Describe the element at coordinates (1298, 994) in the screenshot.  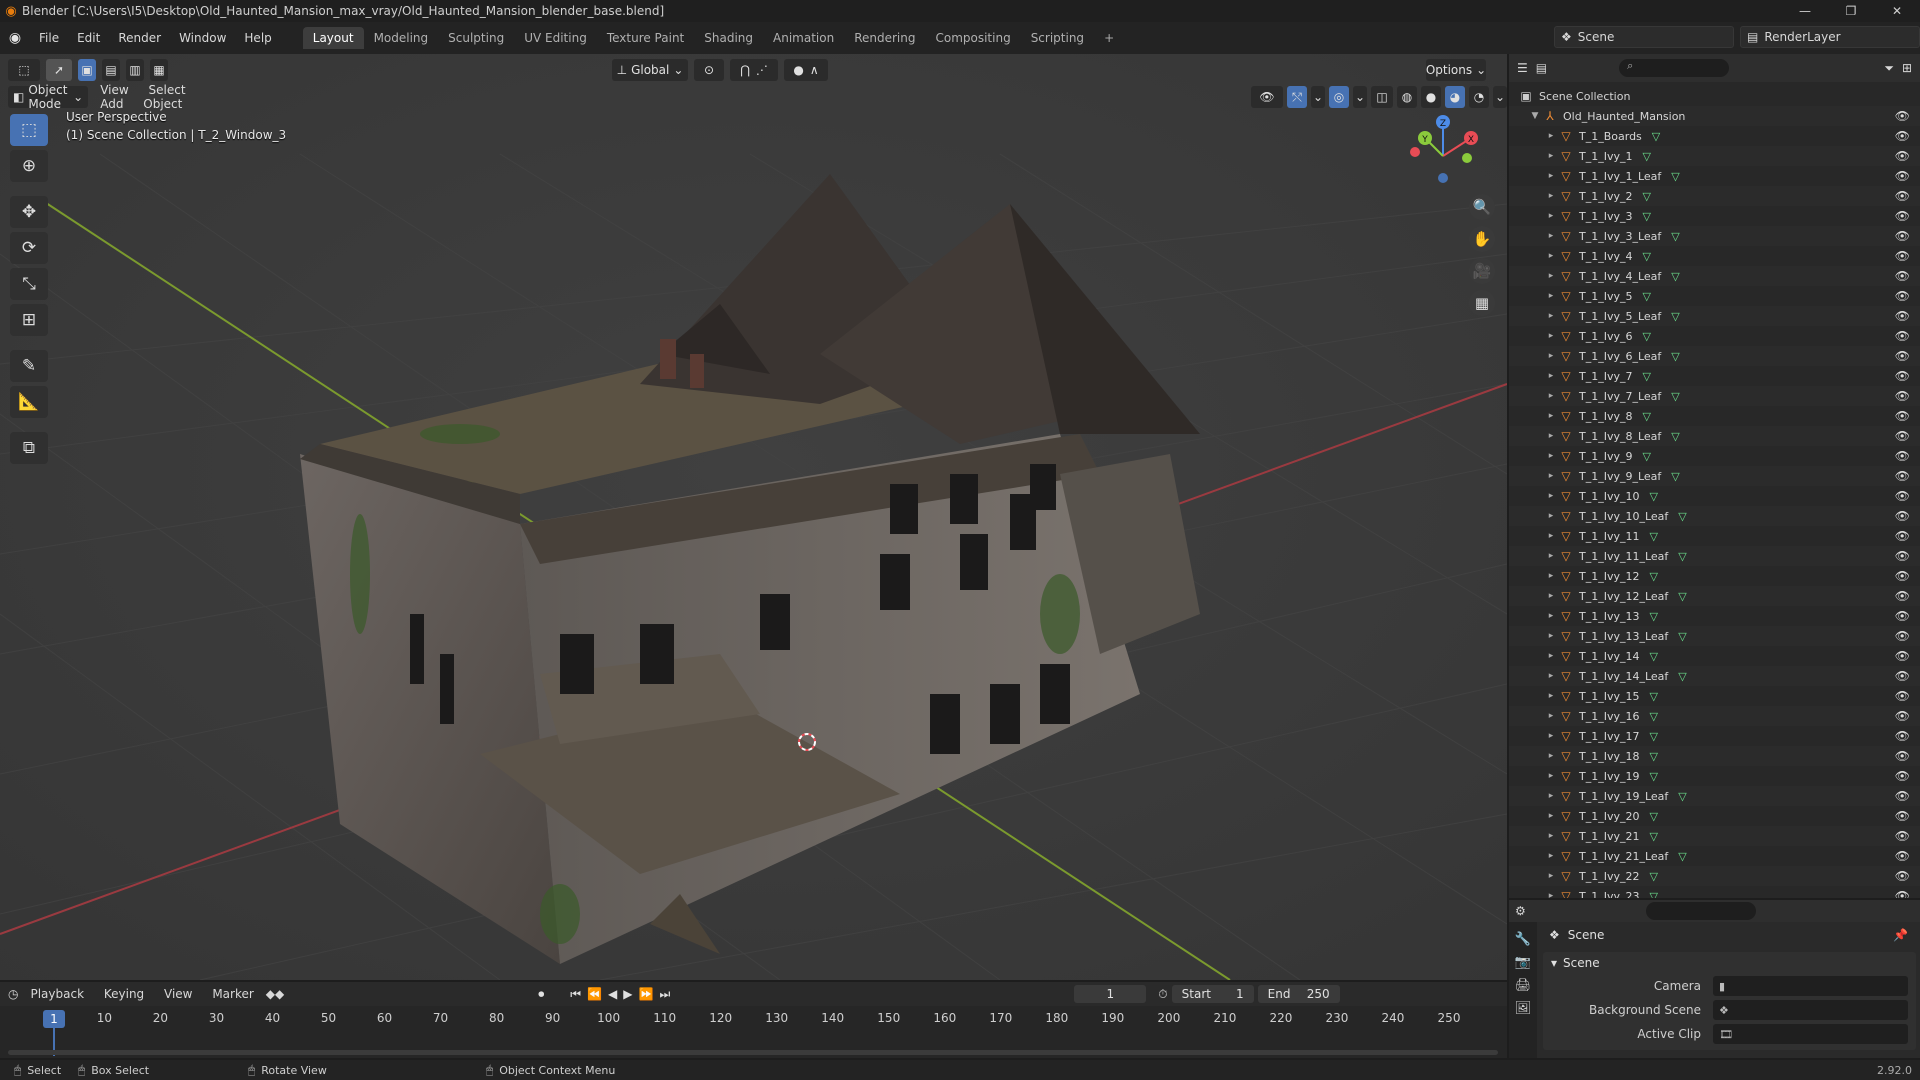
I see `end-frame-field: End 250` at that location.